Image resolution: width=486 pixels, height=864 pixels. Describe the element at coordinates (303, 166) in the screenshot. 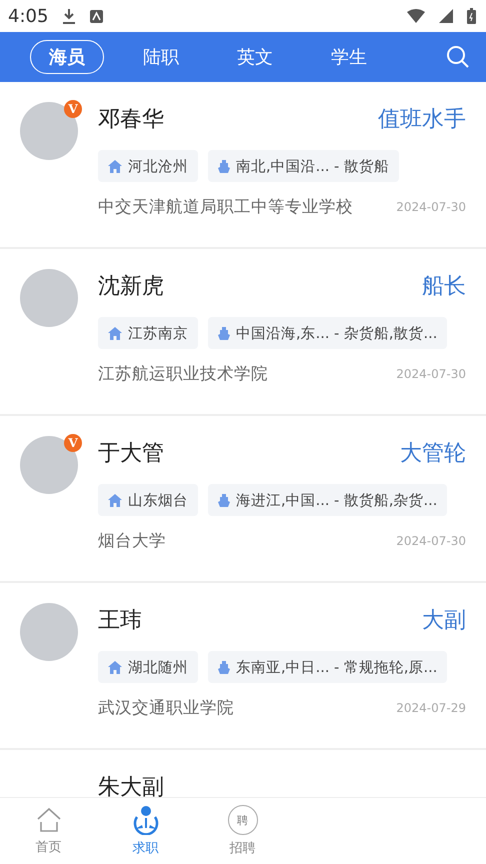

I see `route-tag: 南北,中国沿... - 散货船` at that location.